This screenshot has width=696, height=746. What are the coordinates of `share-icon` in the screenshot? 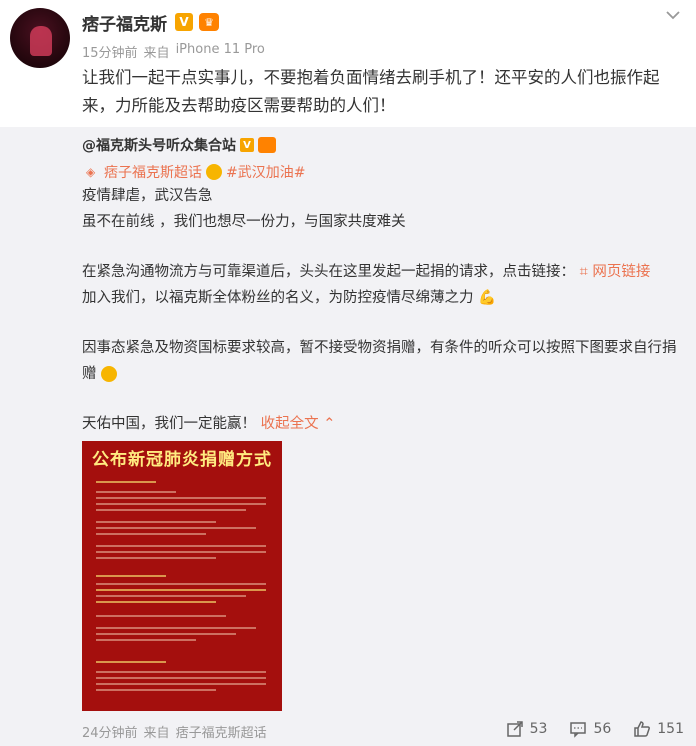 It's located at (514, 729).